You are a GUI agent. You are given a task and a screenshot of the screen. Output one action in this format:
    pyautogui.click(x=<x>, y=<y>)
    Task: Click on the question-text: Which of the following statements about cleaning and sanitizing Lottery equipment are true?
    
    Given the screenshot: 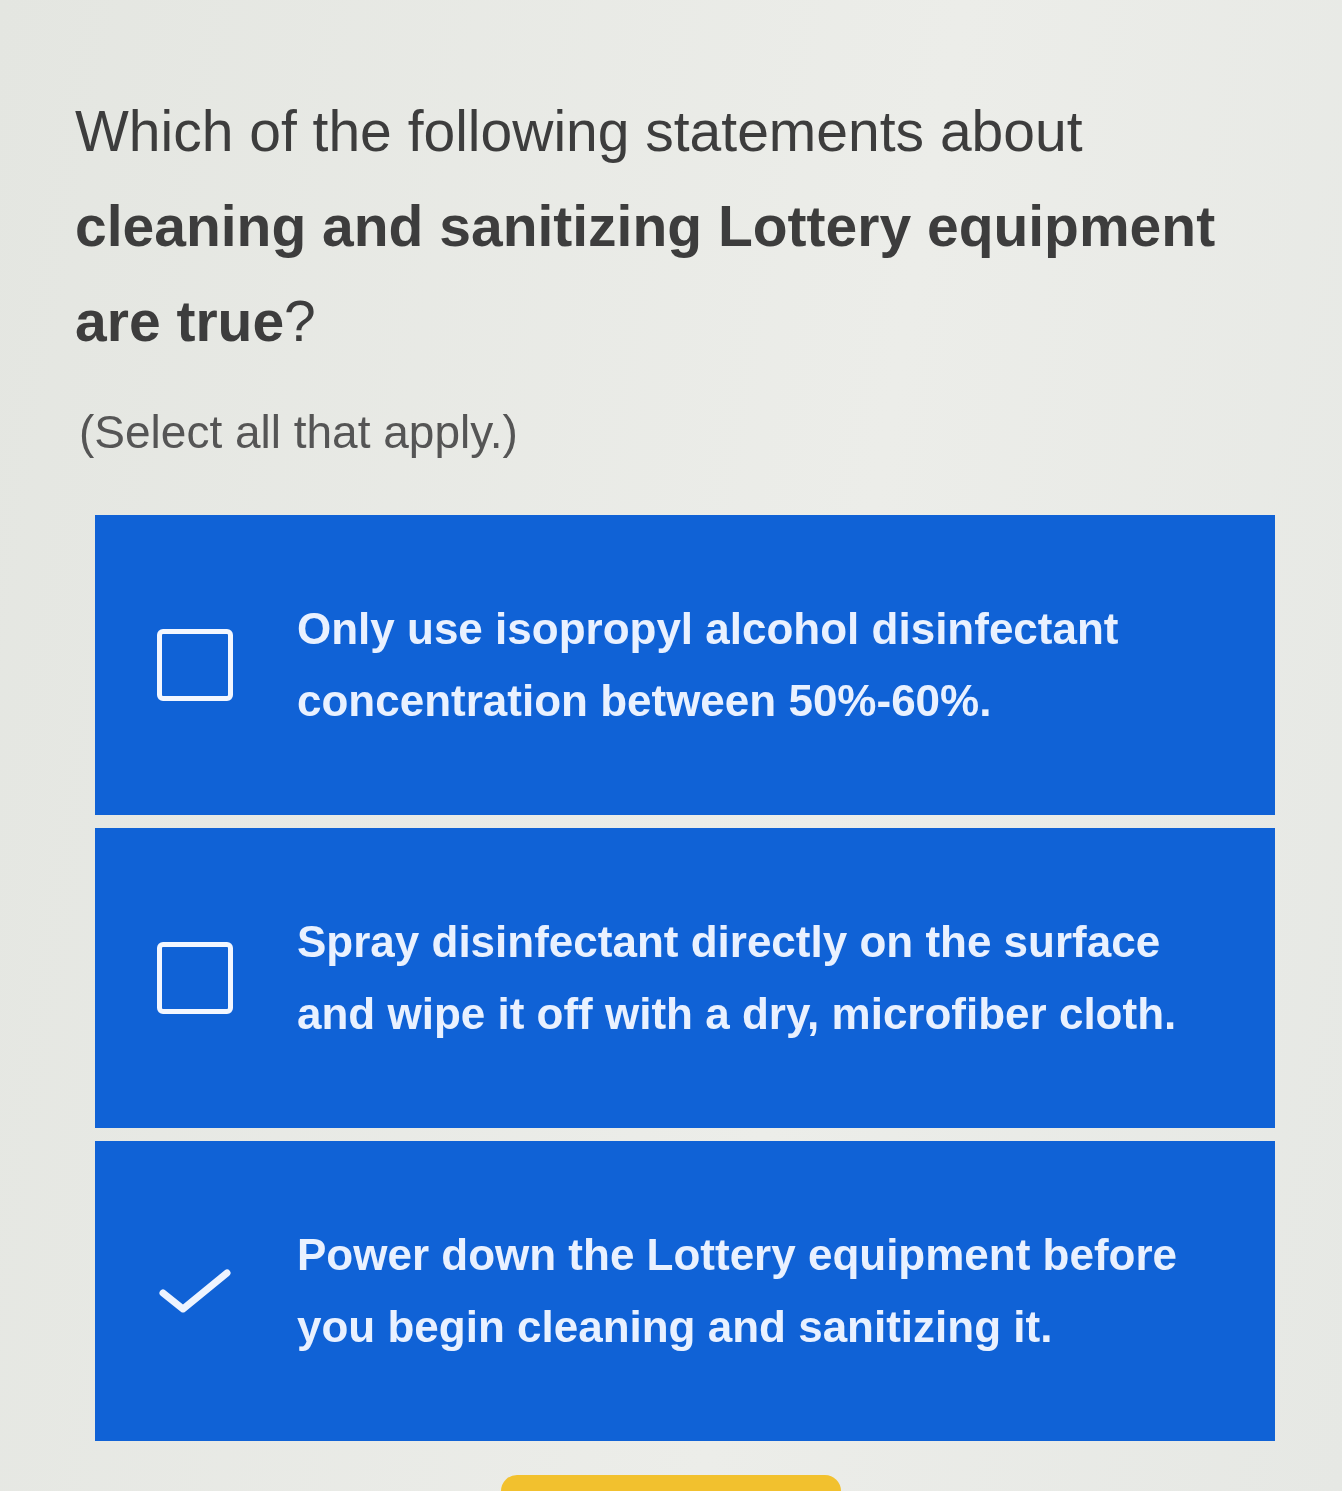 What is the action you would take?
    pyautogui.click(x=646, y=226)
    